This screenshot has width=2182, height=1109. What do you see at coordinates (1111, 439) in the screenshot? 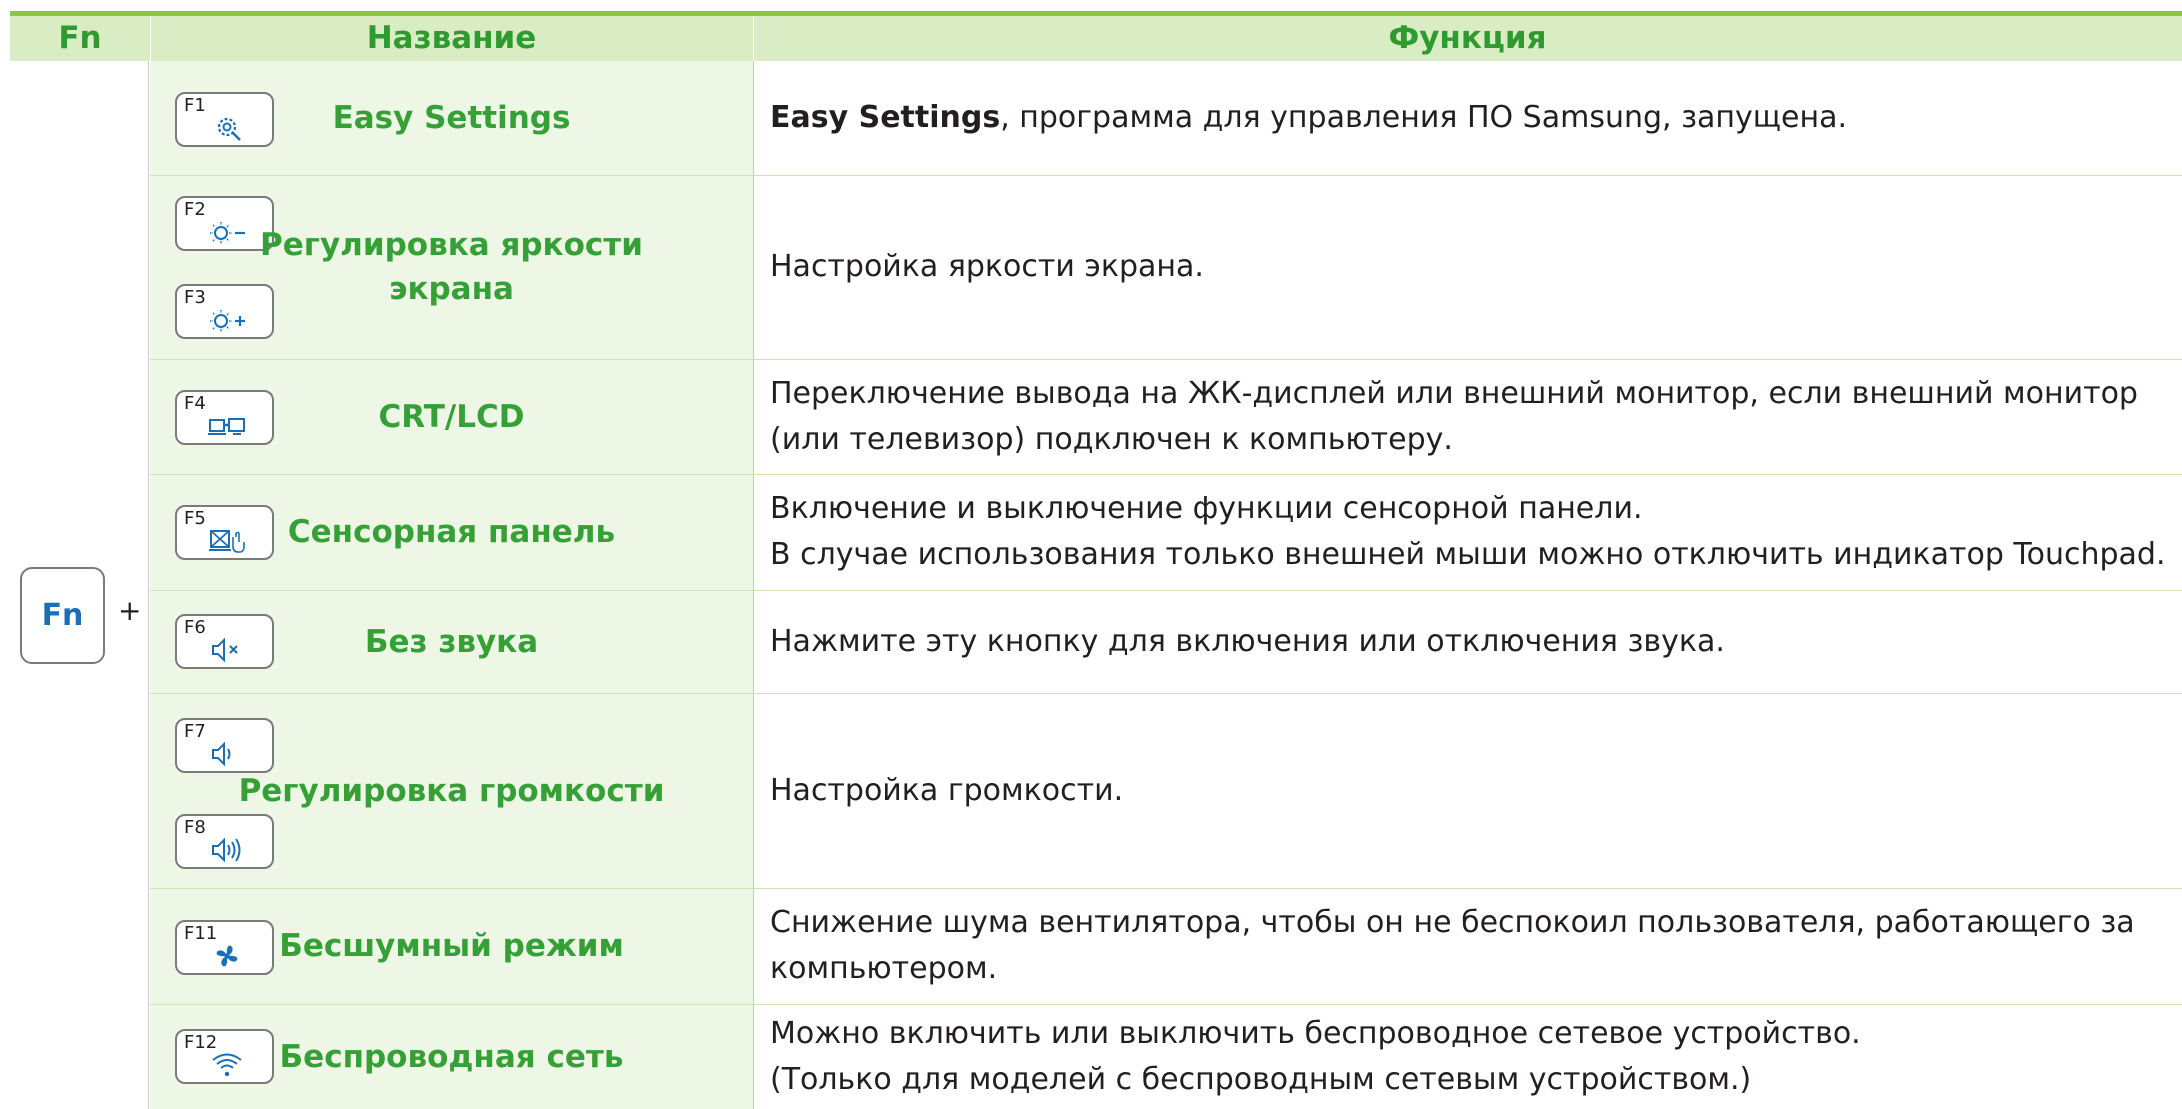
I see `function-text: (или телевизор) подключен к компьютеру.` at bounding box center [1111, 439].